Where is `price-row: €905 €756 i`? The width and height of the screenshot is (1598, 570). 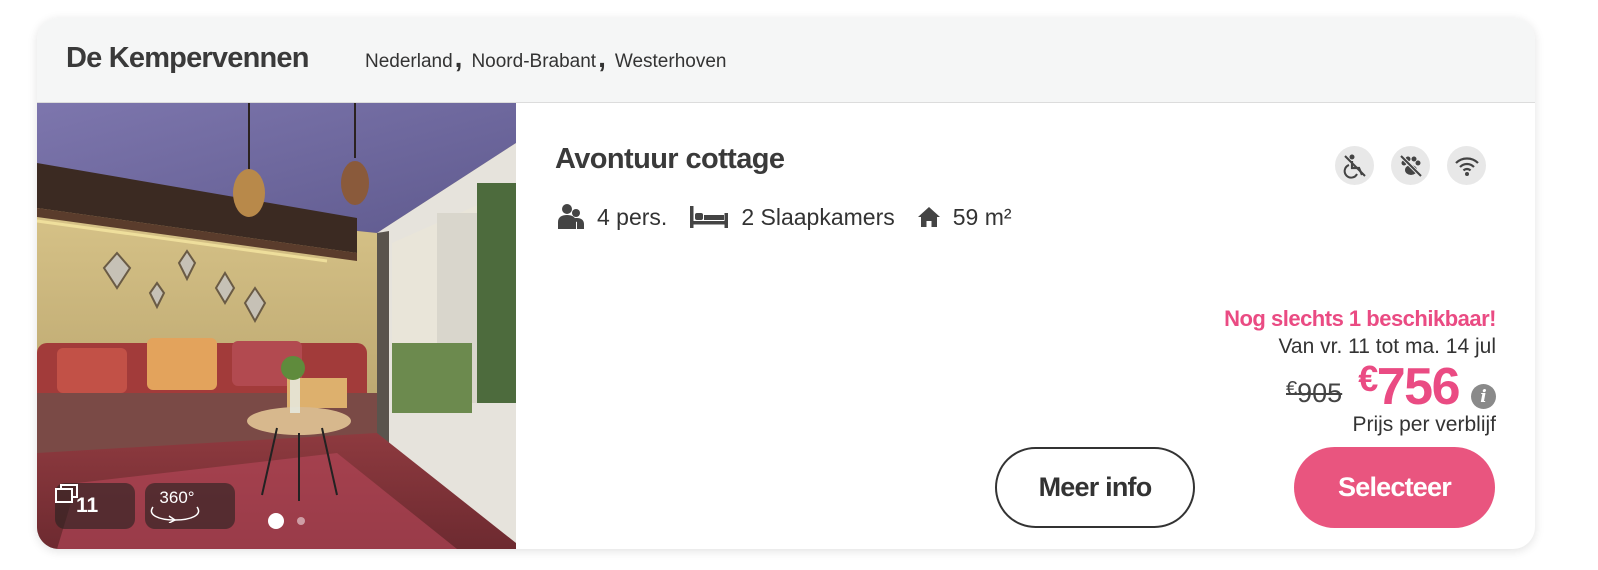
price-row: €905 €756 i is located at coordinates (1360, 387).